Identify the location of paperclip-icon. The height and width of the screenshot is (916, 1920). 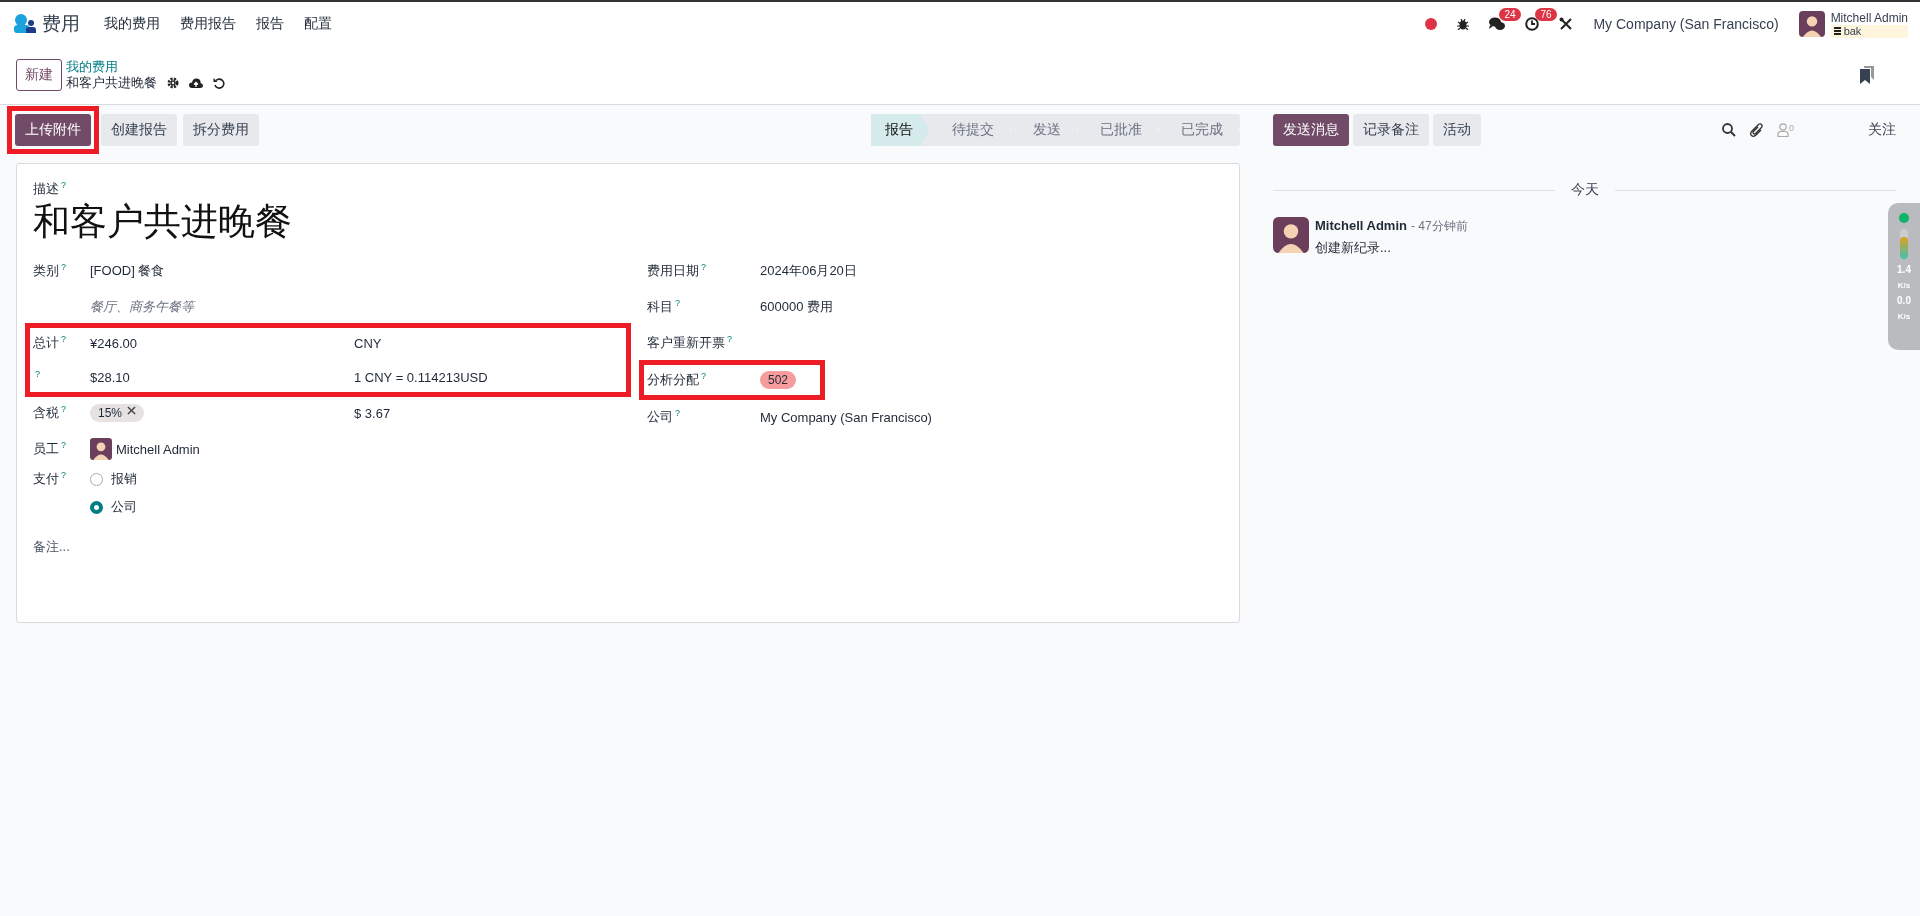
(1756, 130).